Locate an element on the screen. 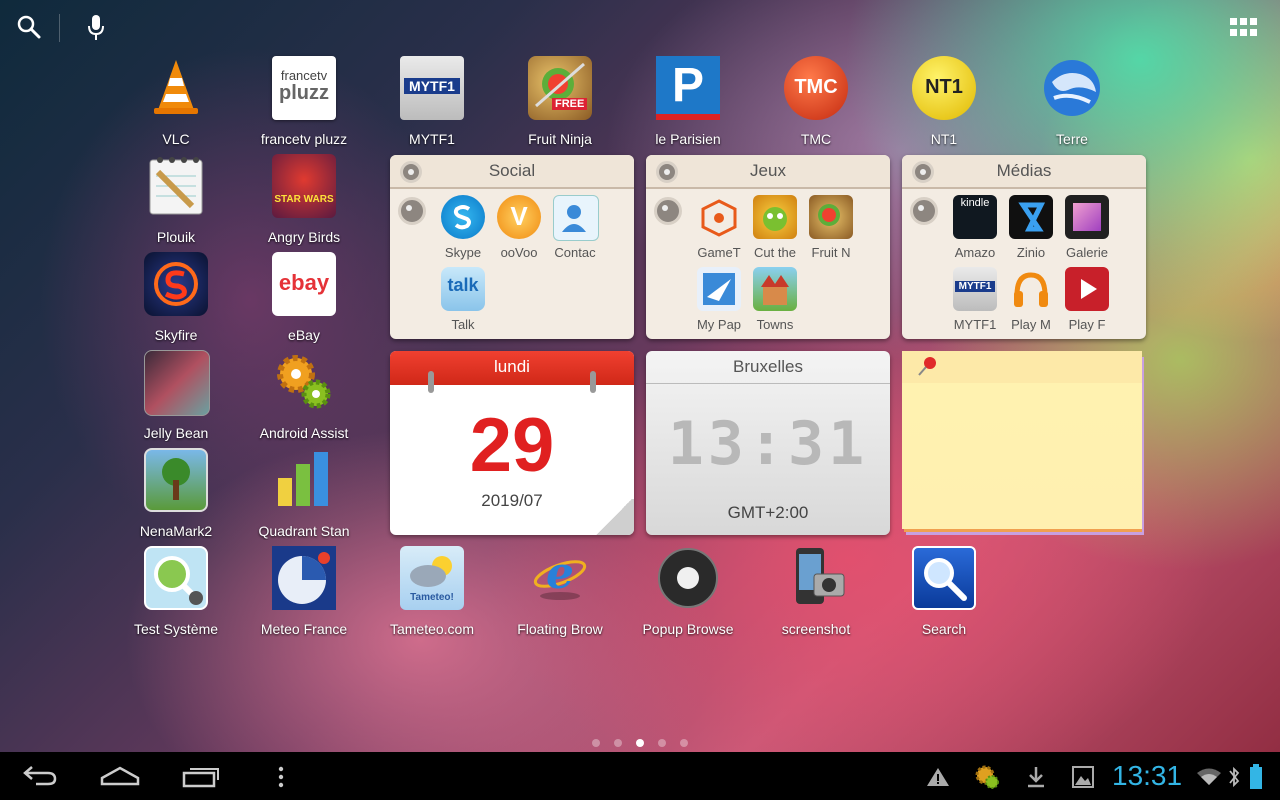 The image size is (1280, 800). nenamark-tree-icon is located at coordinates (176, 480).